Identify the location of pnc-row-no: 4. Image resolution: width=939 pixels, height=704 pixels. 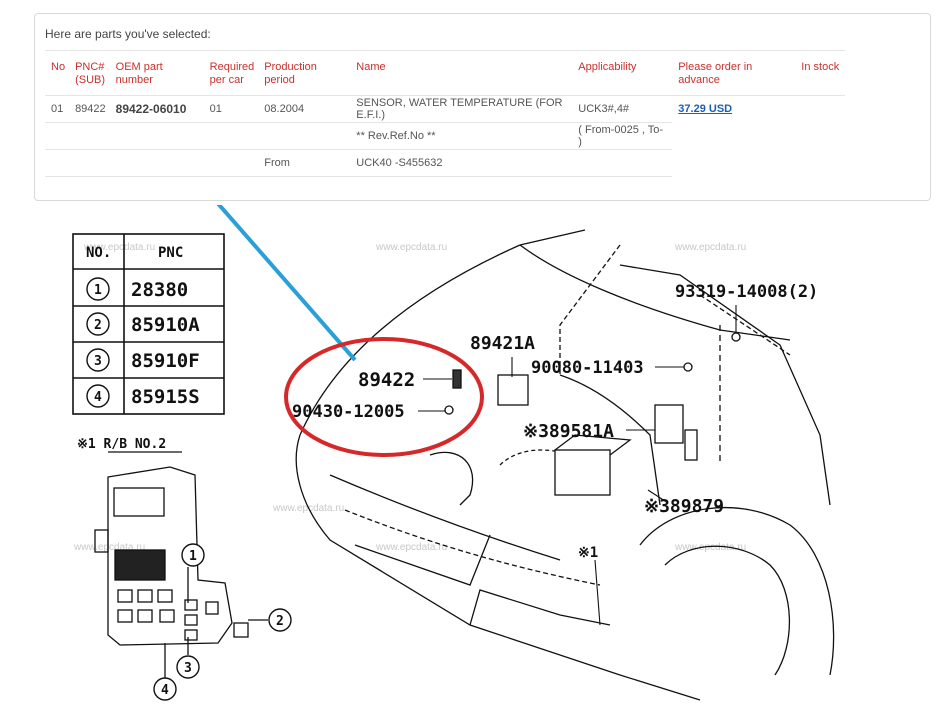
(98, 397).